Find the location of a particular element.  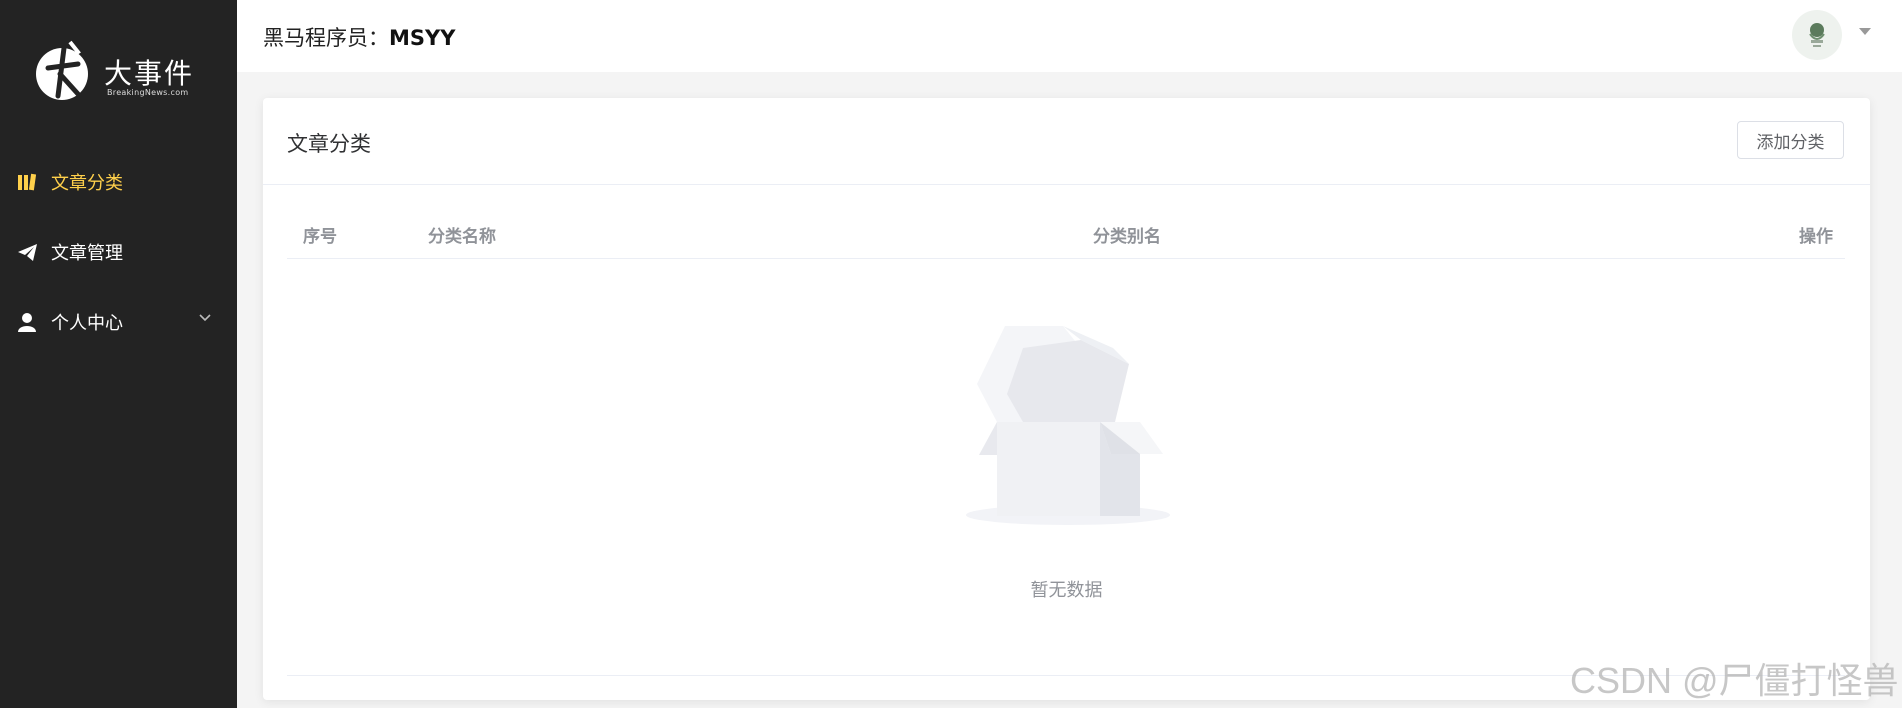

sidebar-item-article-category: 文章分类 is located at coordinates (118, 182).